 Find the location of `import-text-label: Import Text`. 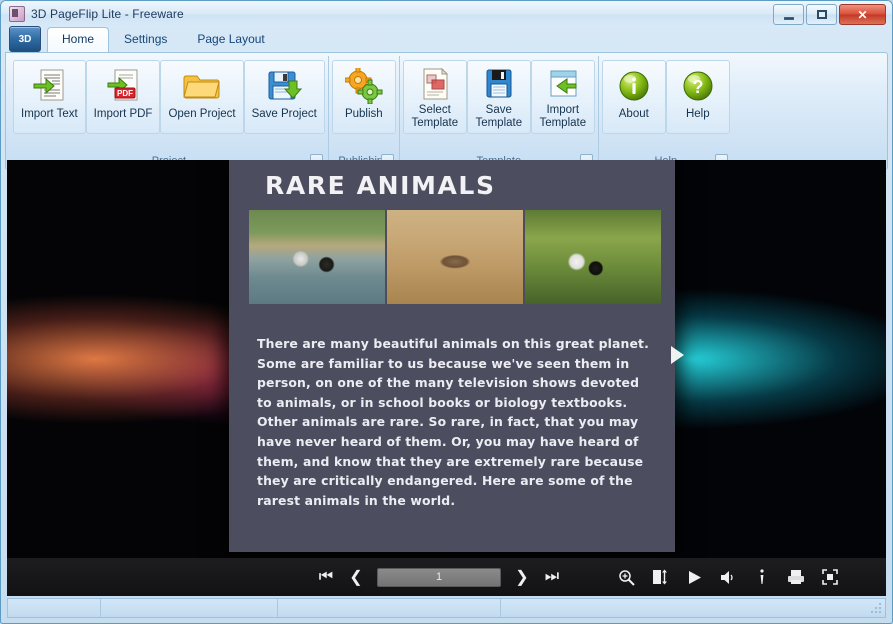

import-text-label: Import Text is located at coordinates (49, 114).